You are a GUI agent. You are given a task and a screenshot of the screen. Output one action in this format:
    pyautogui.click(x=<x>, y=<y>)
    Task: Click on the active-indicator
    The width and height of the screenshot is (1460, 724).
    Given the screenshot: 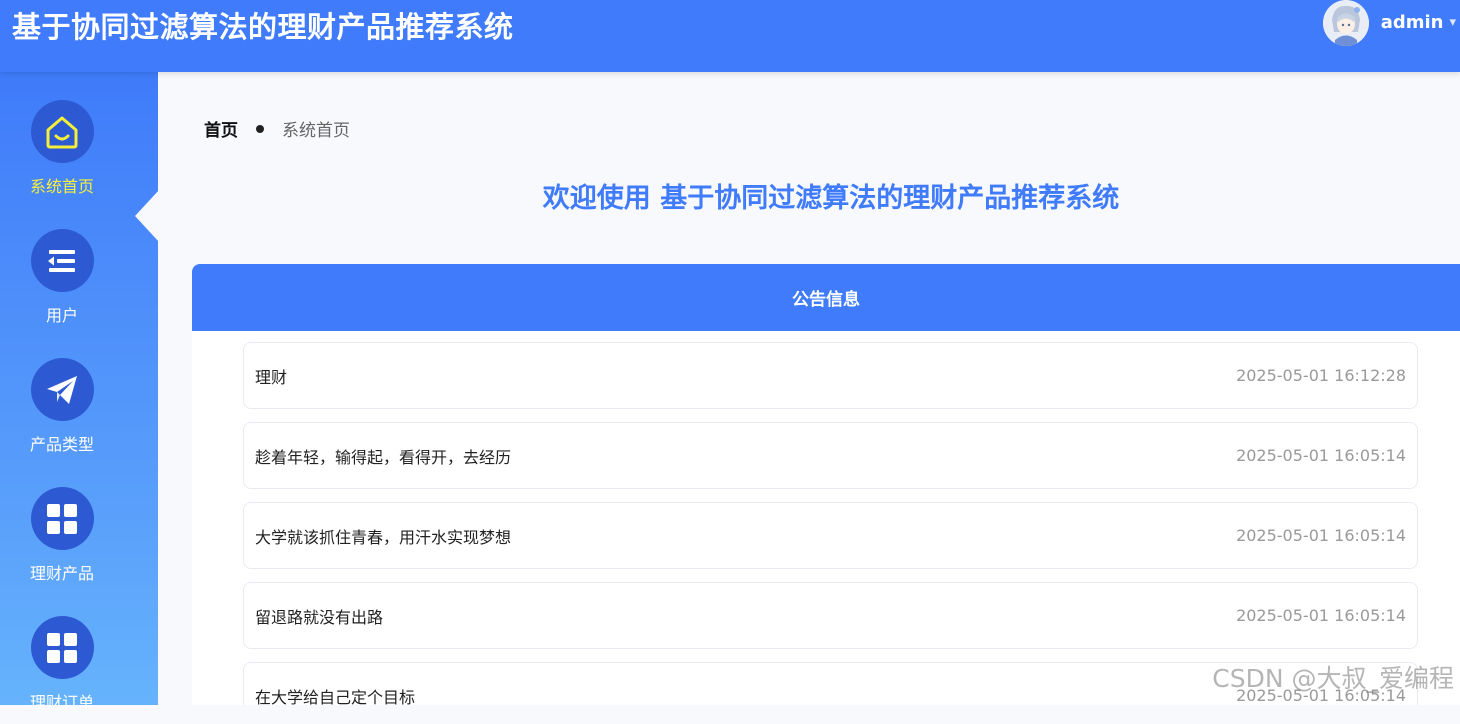 What is the action you would take?
    pyautogui.click(x=147, y=216)
    